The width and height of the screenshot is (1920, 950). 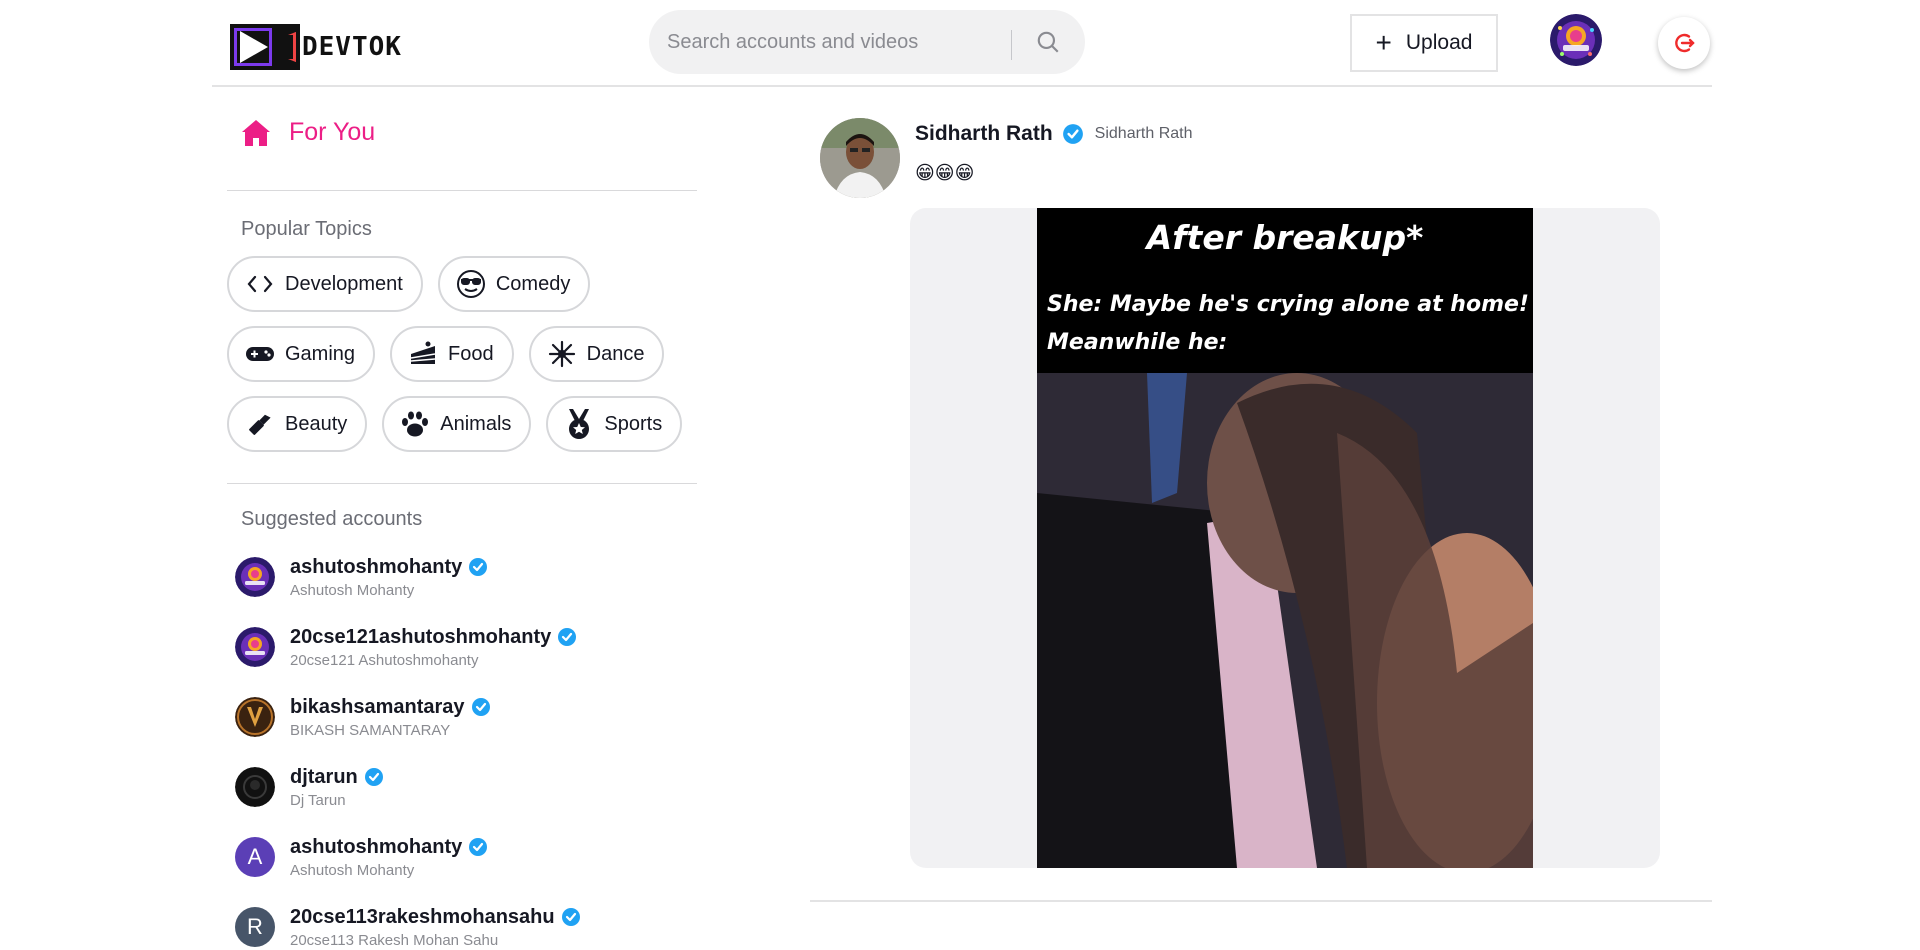 I want to click on upload-label: Upload, so click(x=1439, y=42).